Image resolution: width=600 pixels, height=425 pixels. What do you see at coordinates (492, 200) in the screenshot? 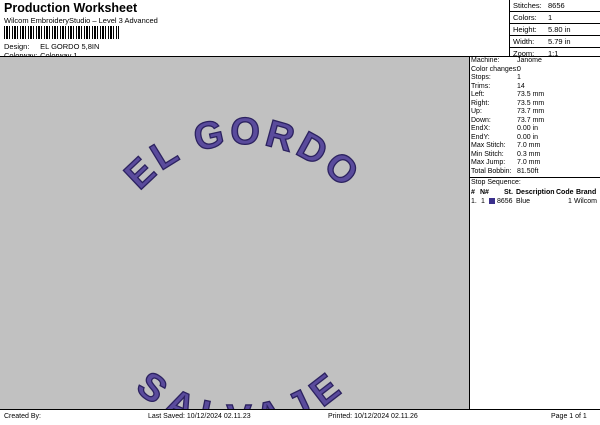
I see `thread-color-swatch` at bounding box center [492, 200].